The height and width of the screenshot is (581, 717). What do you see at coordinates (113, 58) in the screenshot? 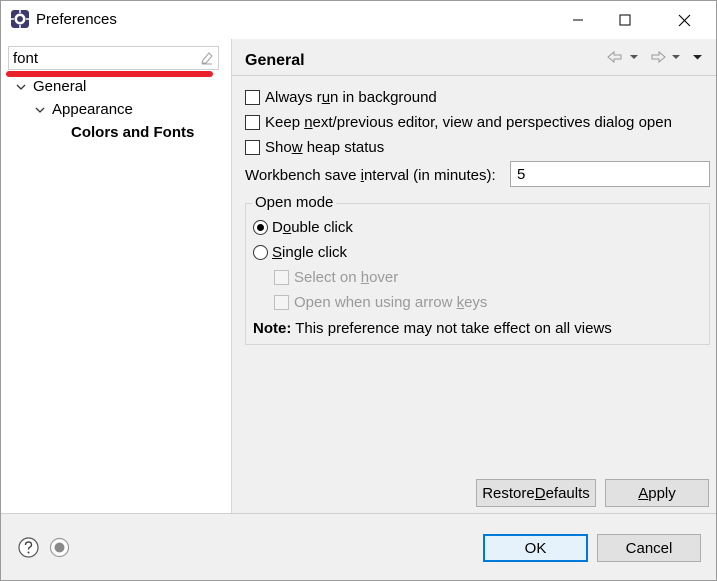
I see `filter-input: font` at bounding box center [113, 58].